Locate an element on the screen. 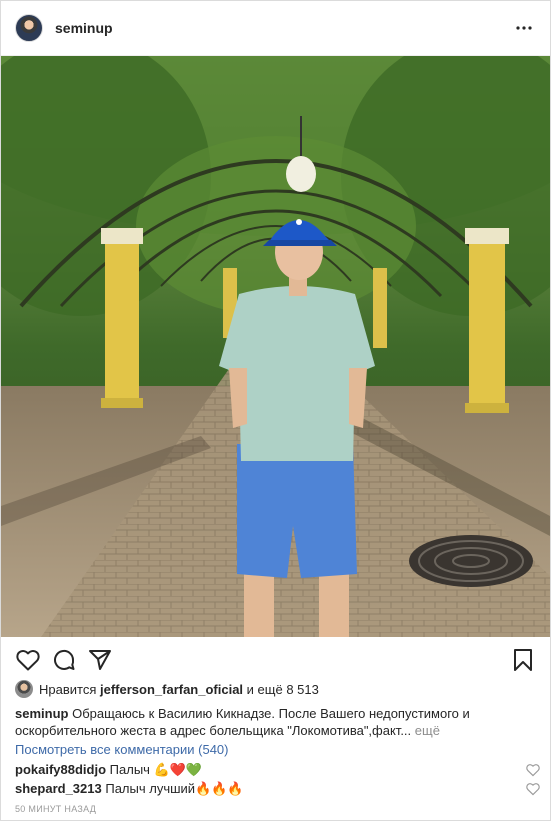 The width and height of the screenshot is (551, 821). post-actions is located at coordinates (275, 660).